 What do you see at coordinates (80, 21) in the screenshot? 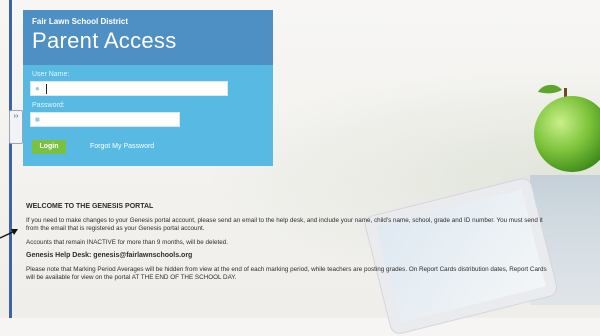
I see `district-name: Fair Lawn School District` at bounding box center [80, 21].